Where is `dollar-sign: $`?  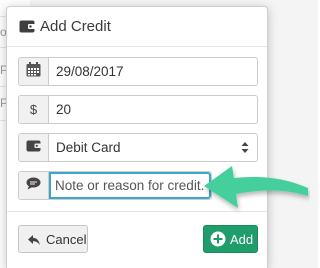
dollar-sign: $ is located at coordinates (33, 109).